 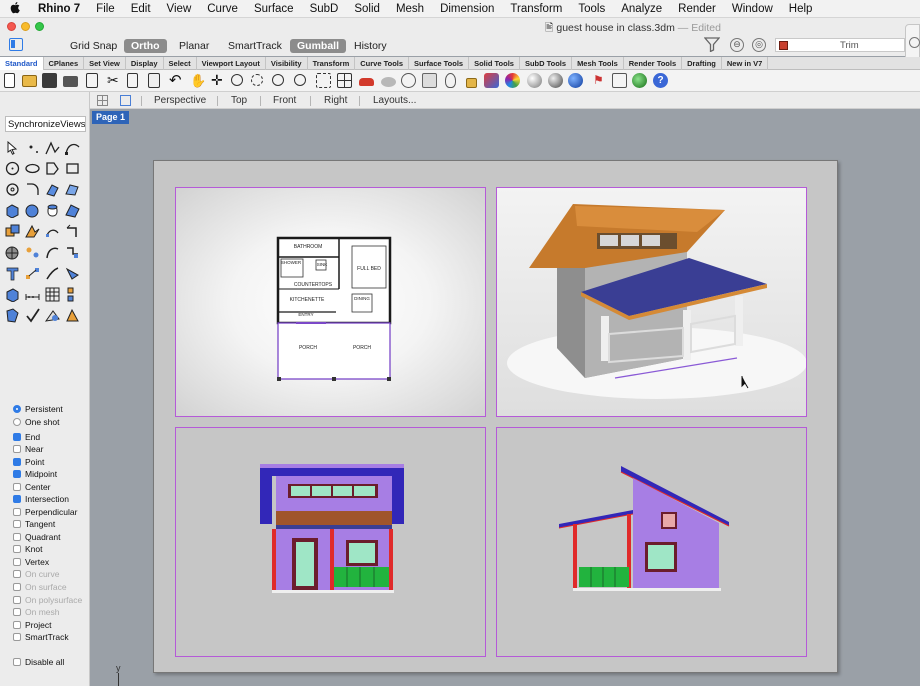 What do you see at coordinates (534, 80) in the screenshot?
I see `render-sphere-icon` at bounding box center [534, 80].